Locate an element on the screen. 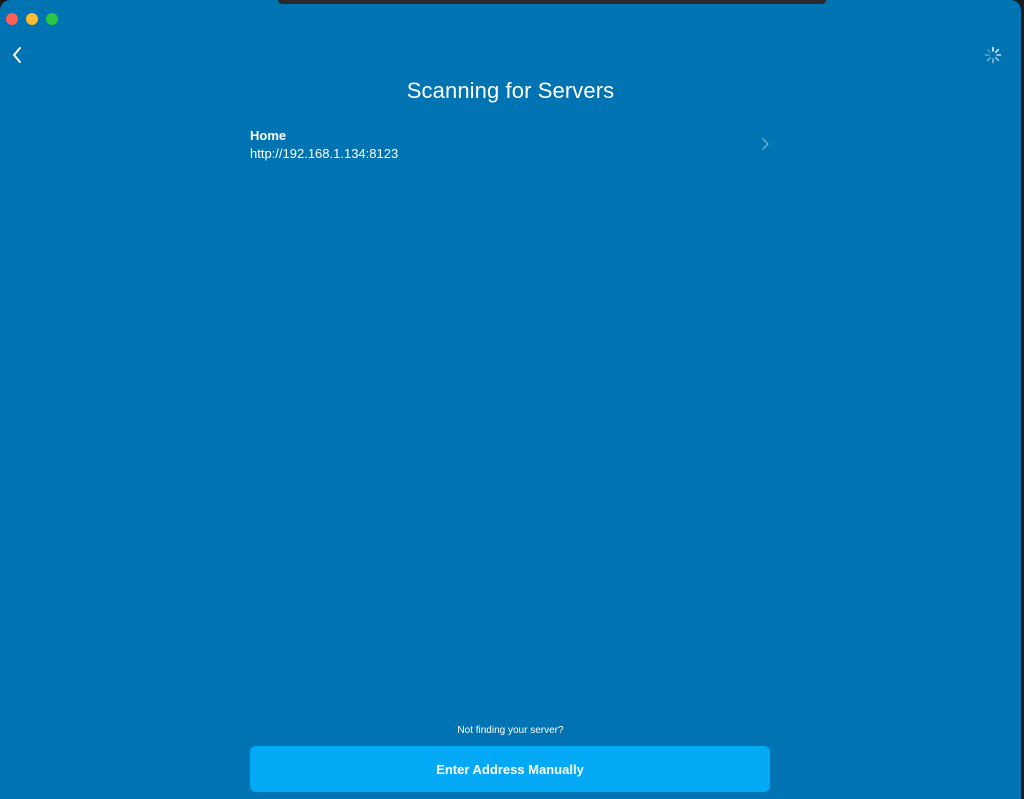  page-title: Scanning for Servers is located at coordinates (510, 90).